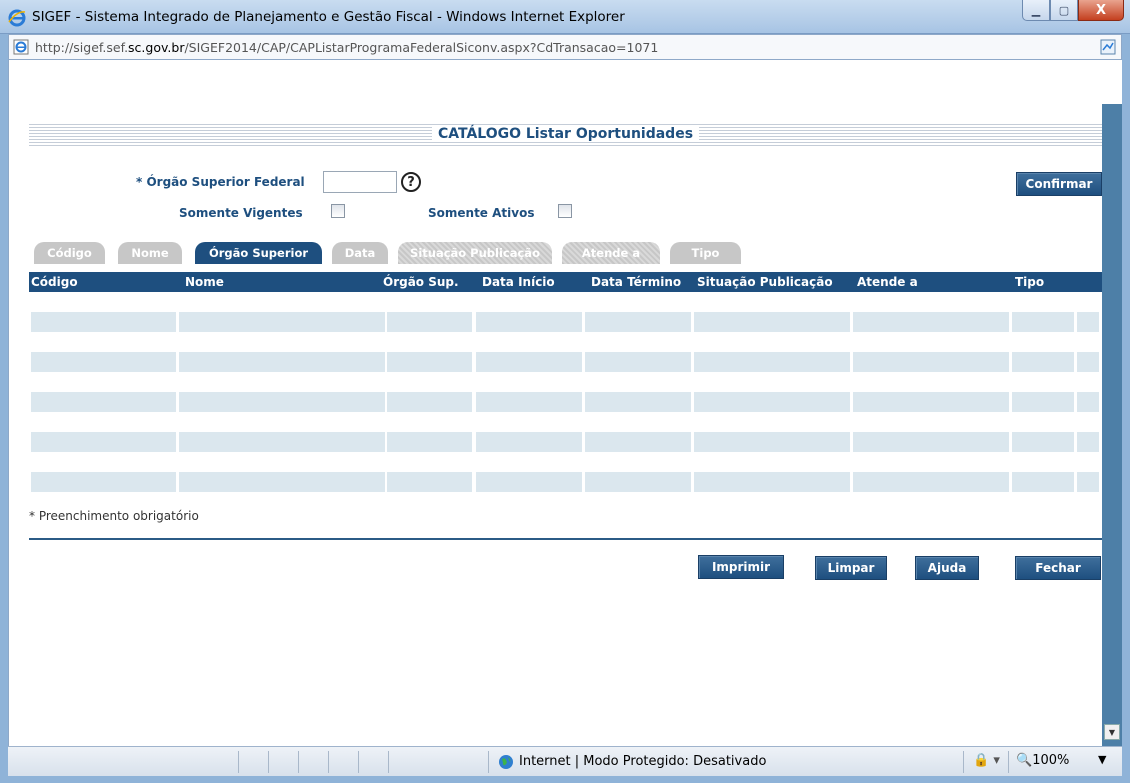  I want to click on col-nome: Nome, so click(204, 282).